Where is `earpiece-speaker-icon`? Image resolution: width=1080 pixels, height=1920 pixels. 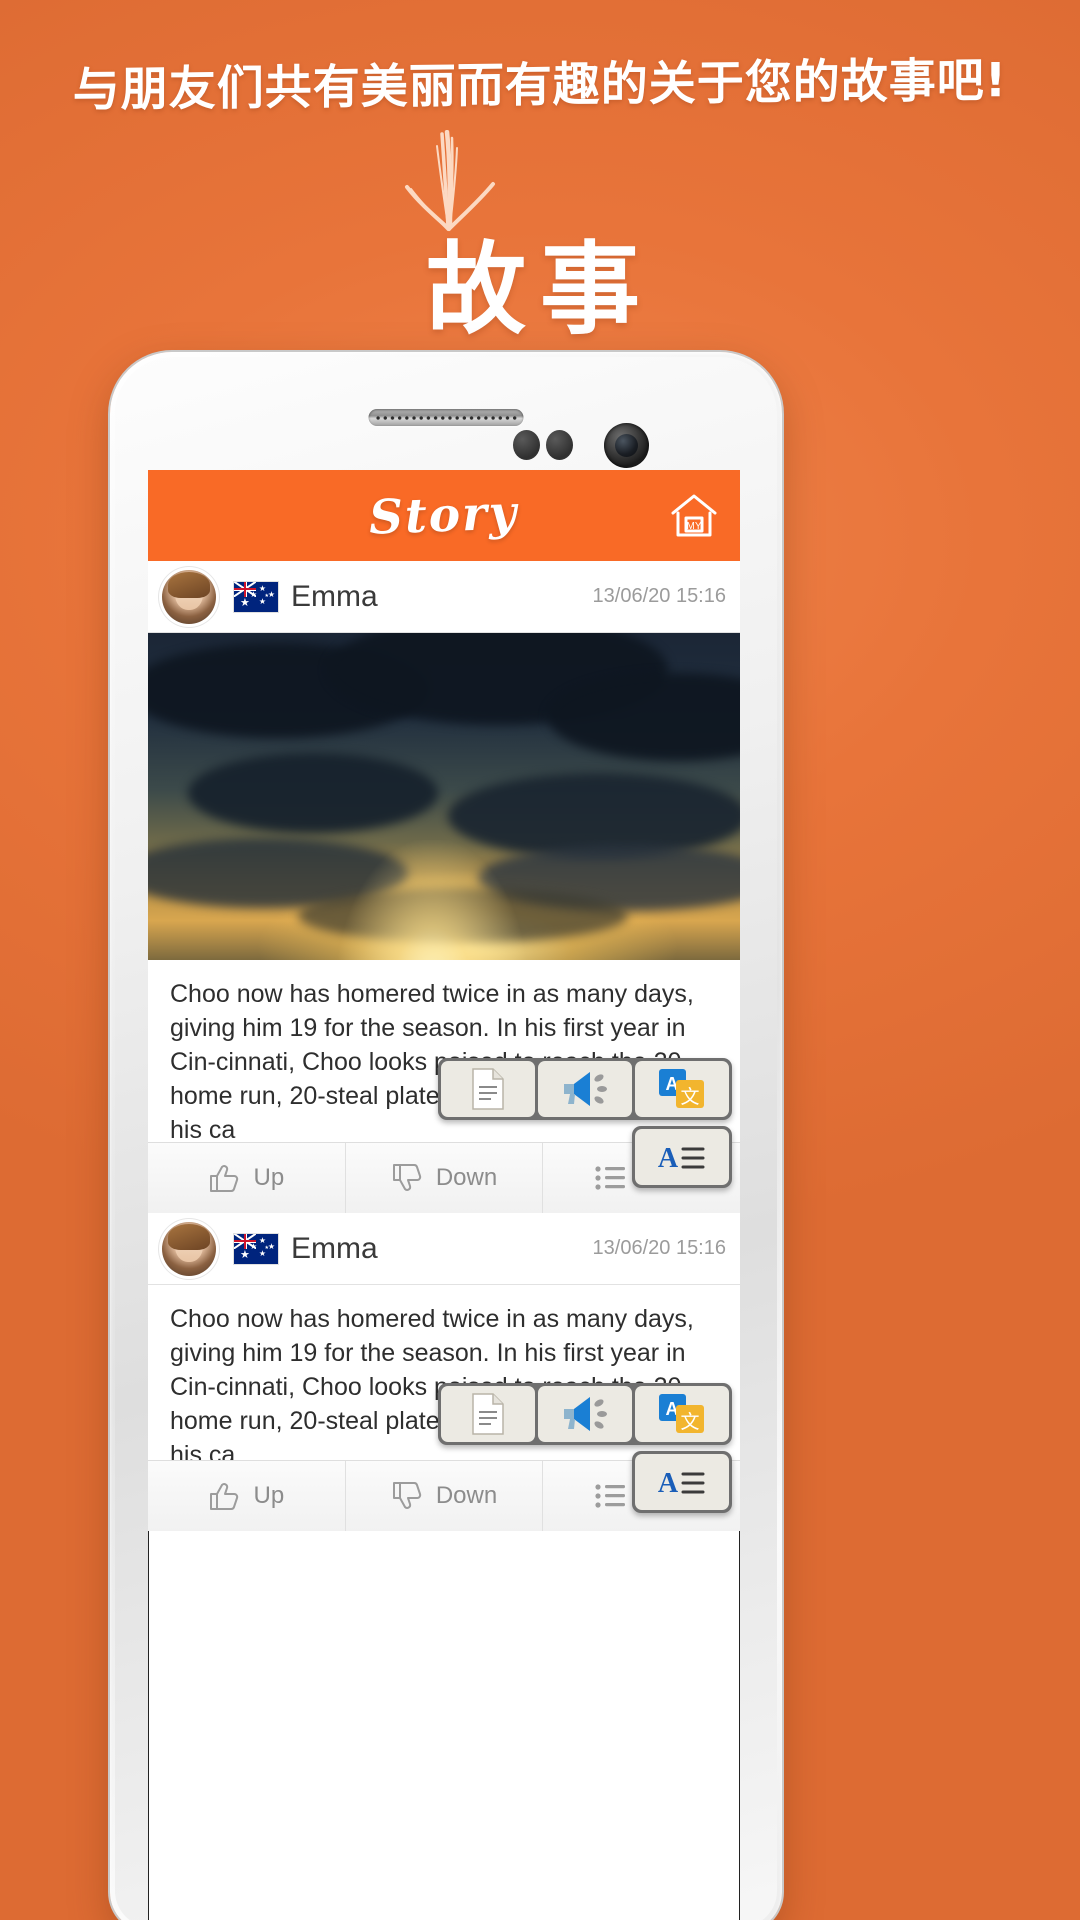
earpiece-speaker-icon is located at coordinates (446, 417).